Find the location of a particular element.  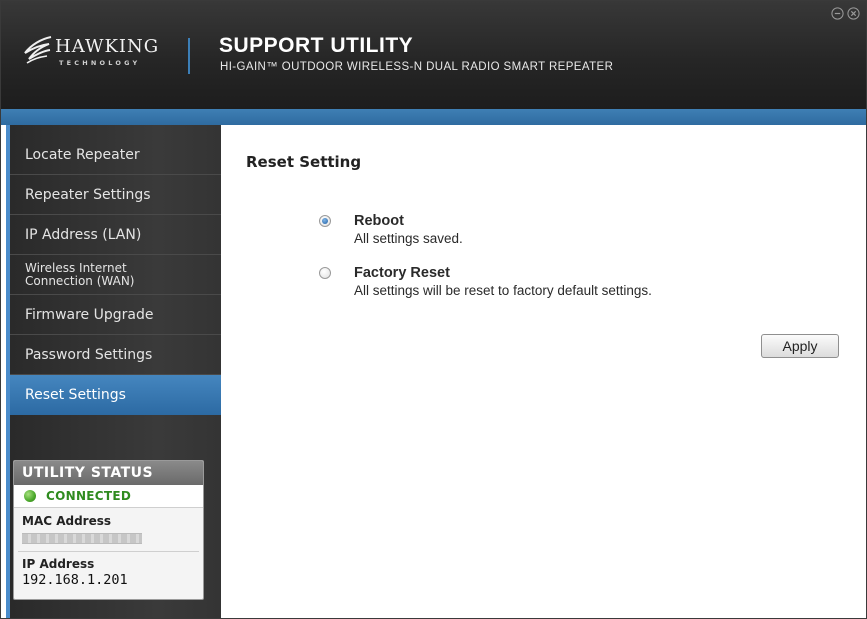

status-divider is located at coordinates (108, 551).